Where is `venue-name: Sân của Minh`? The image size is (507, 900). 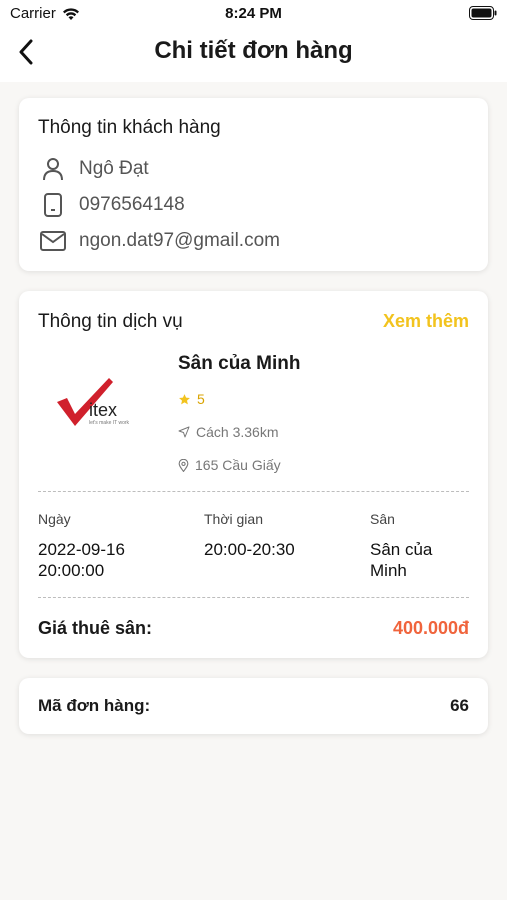 venue-name: Sân của Minh is located at coordinates (239, 363).